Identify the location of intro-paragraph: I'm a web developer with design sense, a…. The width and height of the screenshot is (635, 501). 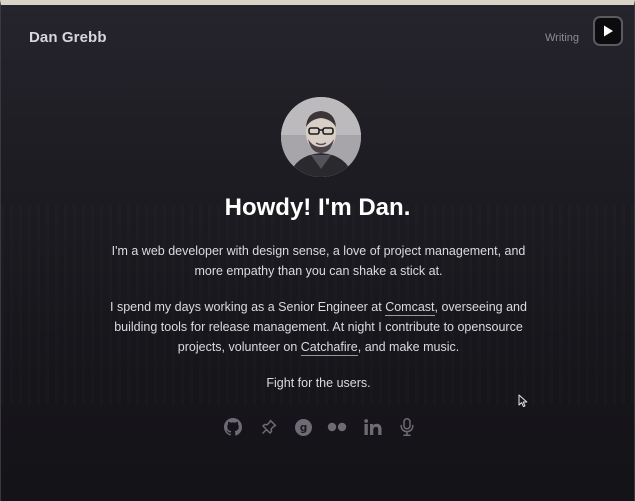
(318, 261).